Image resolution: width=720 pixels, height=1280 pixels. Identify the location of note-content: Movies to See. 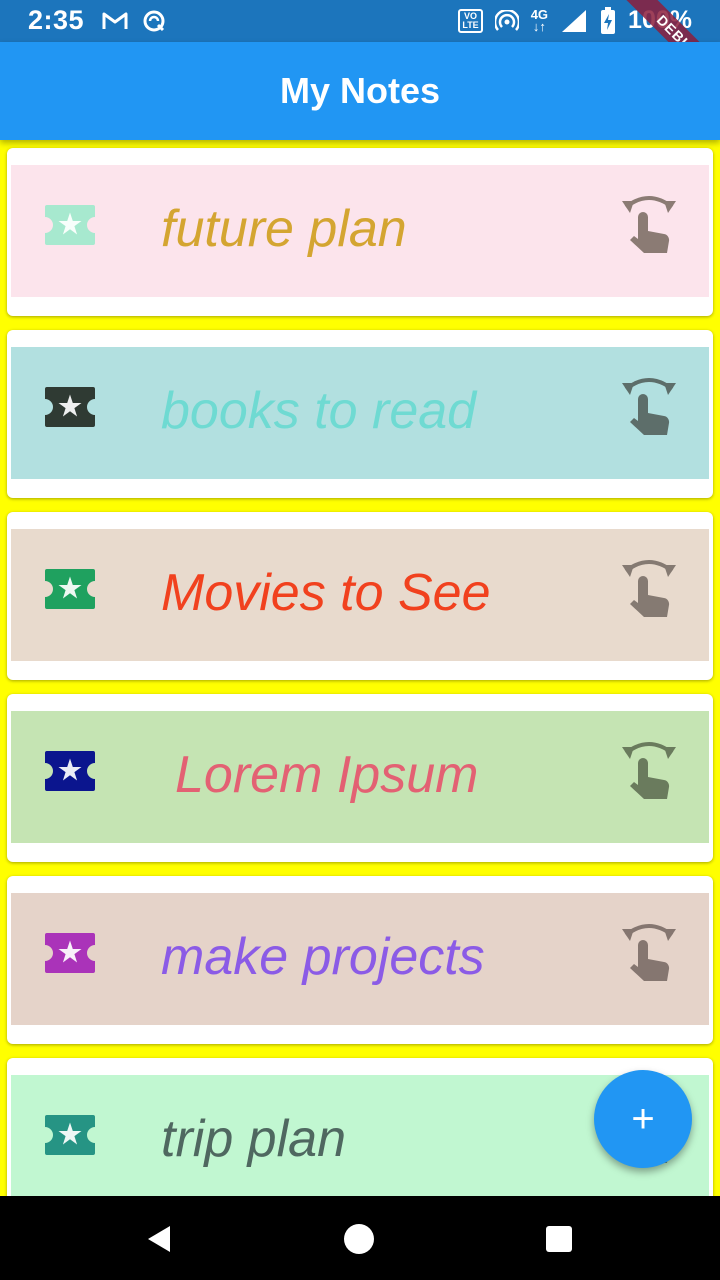
(360, 595).